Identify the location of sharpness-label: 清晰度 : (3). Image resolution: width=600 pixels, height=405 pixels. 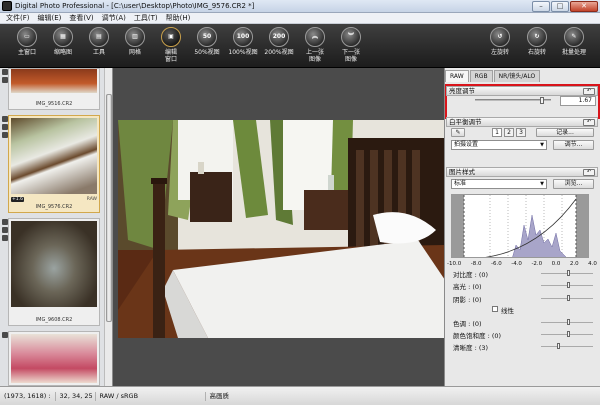
(471, 348).